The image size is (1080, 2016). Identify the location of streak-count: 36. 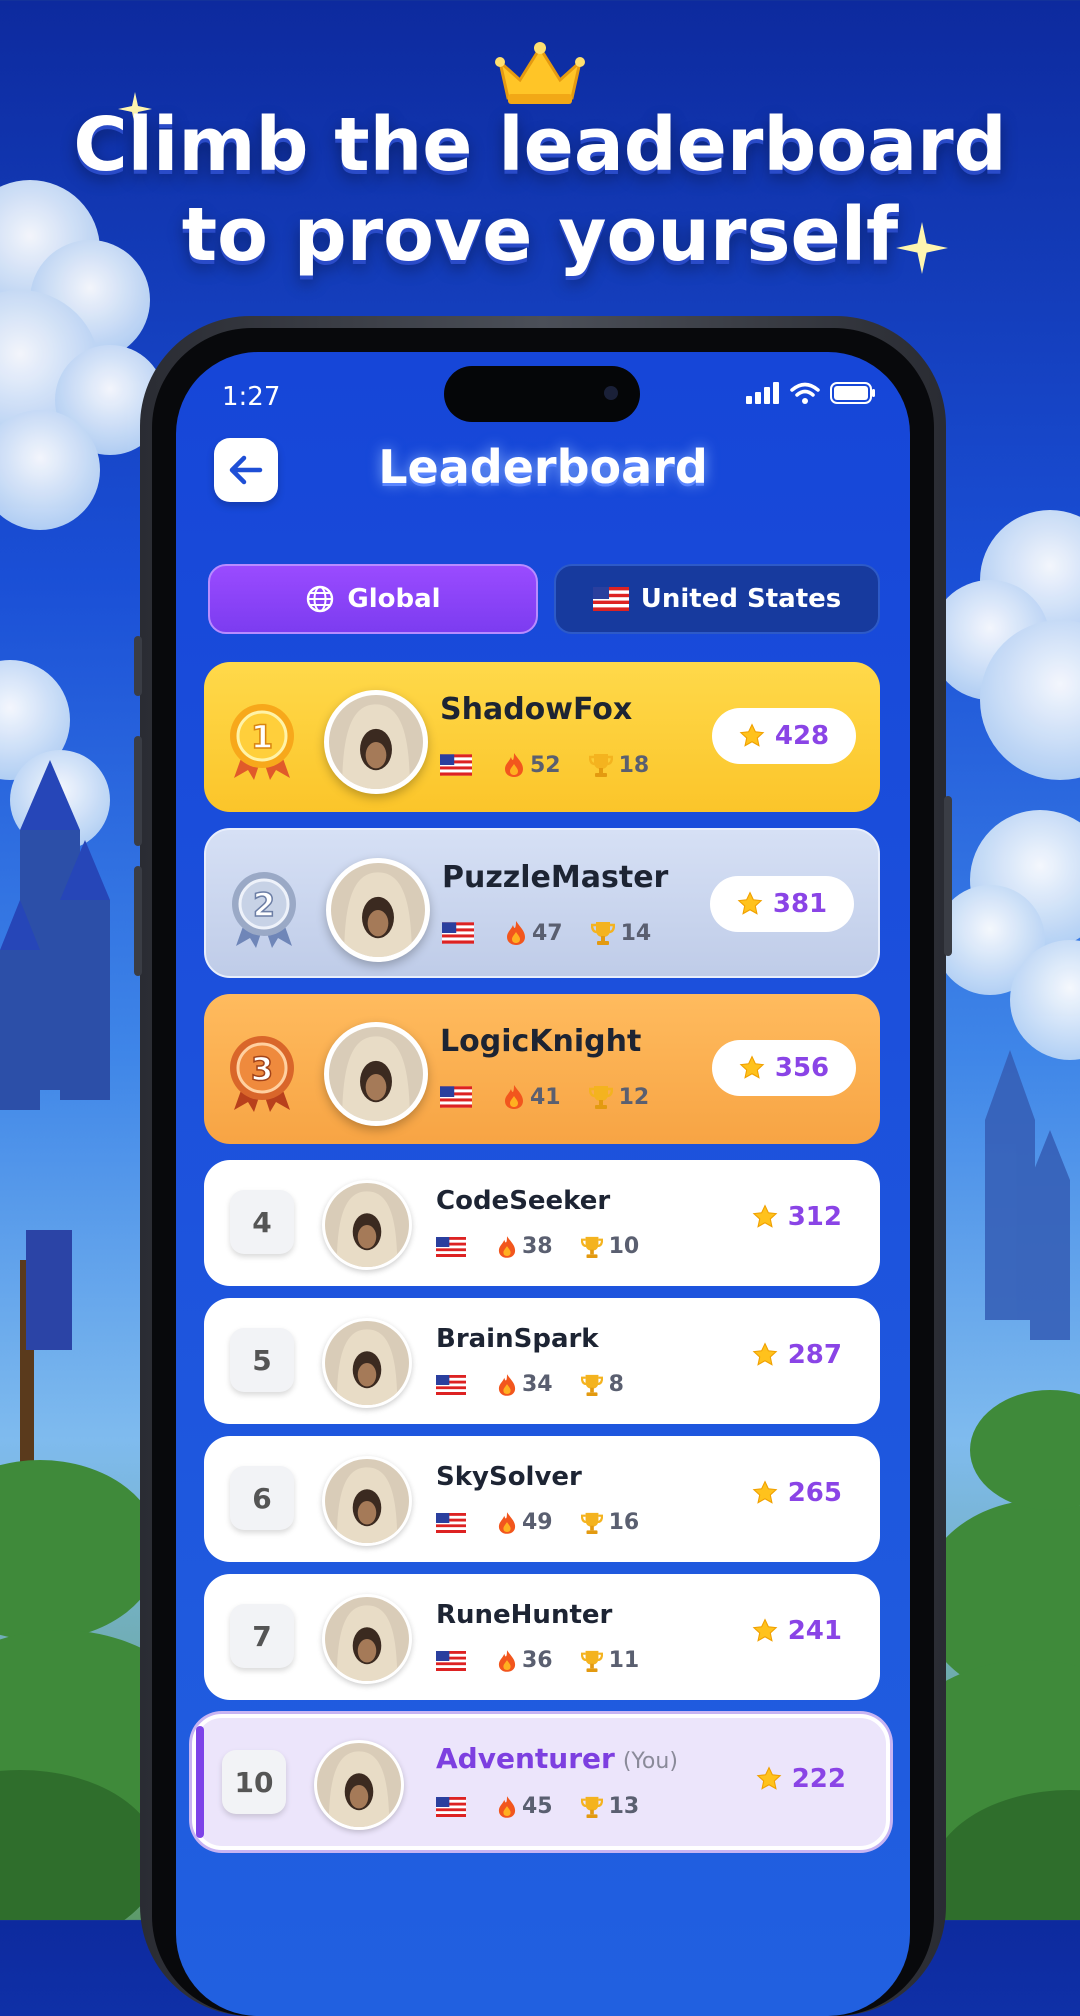
(537, 1660).